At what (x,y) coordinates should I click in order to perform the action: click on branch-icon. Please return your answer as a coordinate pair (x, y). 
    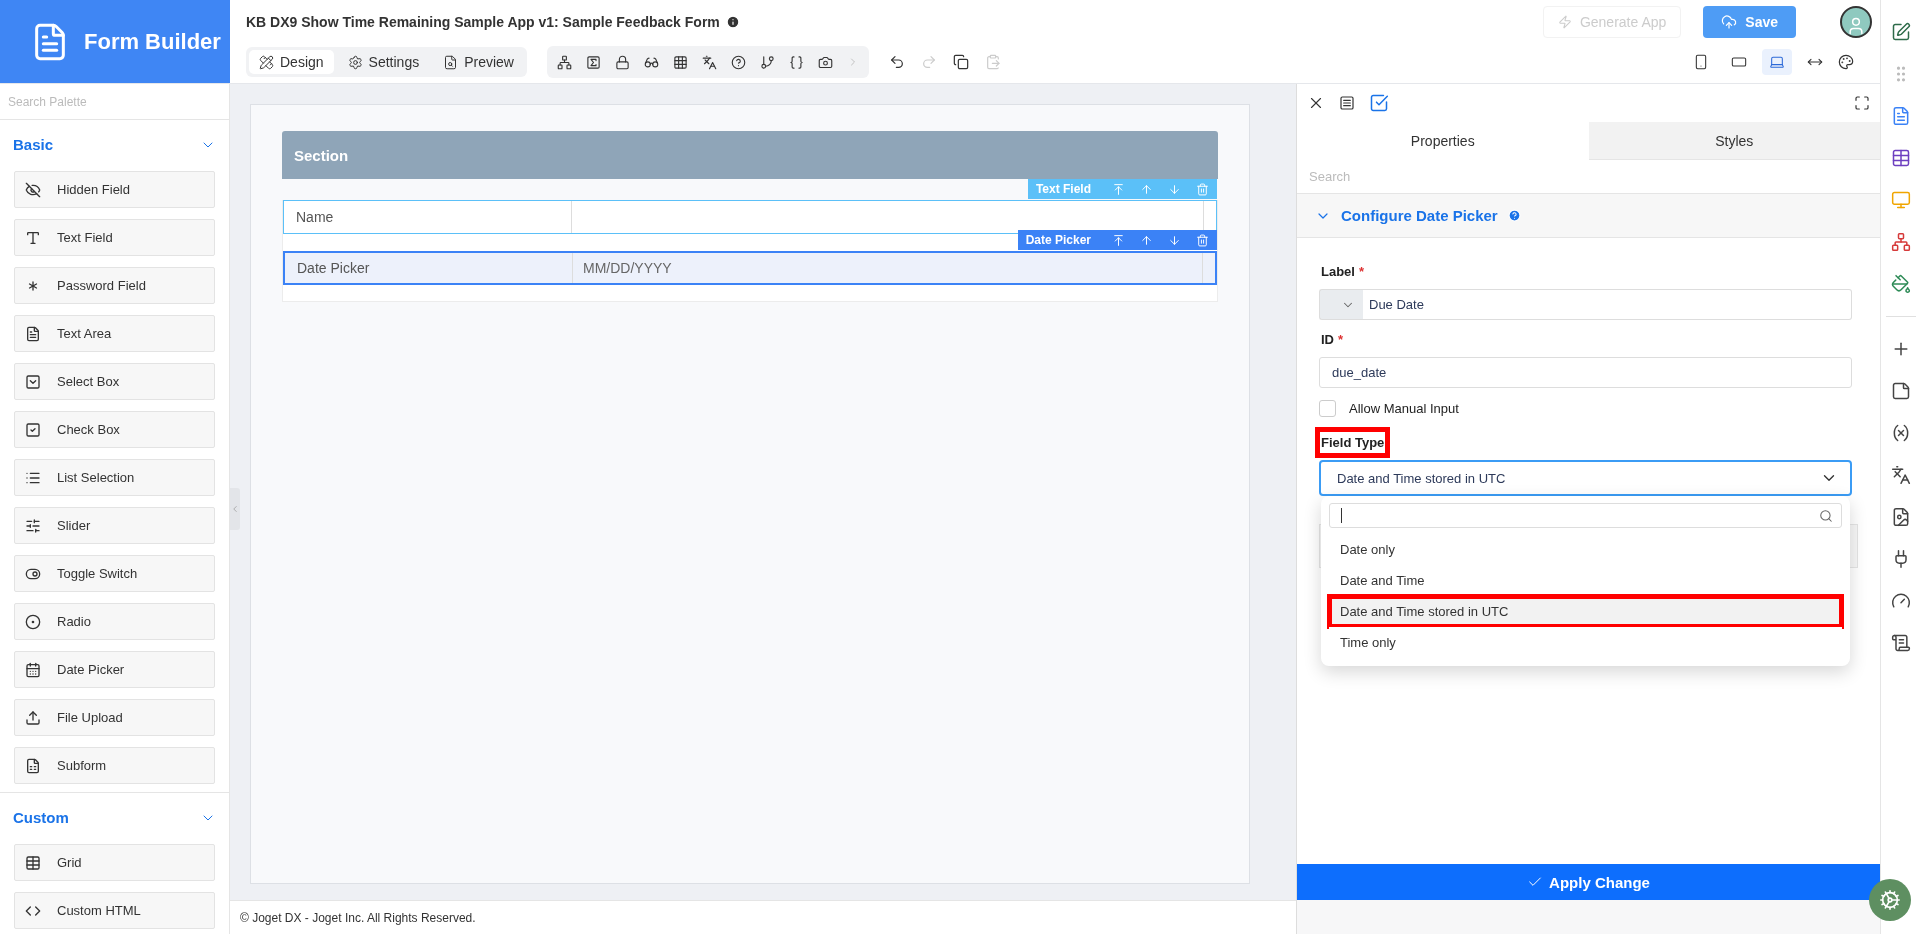
    Looking at the image, I should click on (767, 62).